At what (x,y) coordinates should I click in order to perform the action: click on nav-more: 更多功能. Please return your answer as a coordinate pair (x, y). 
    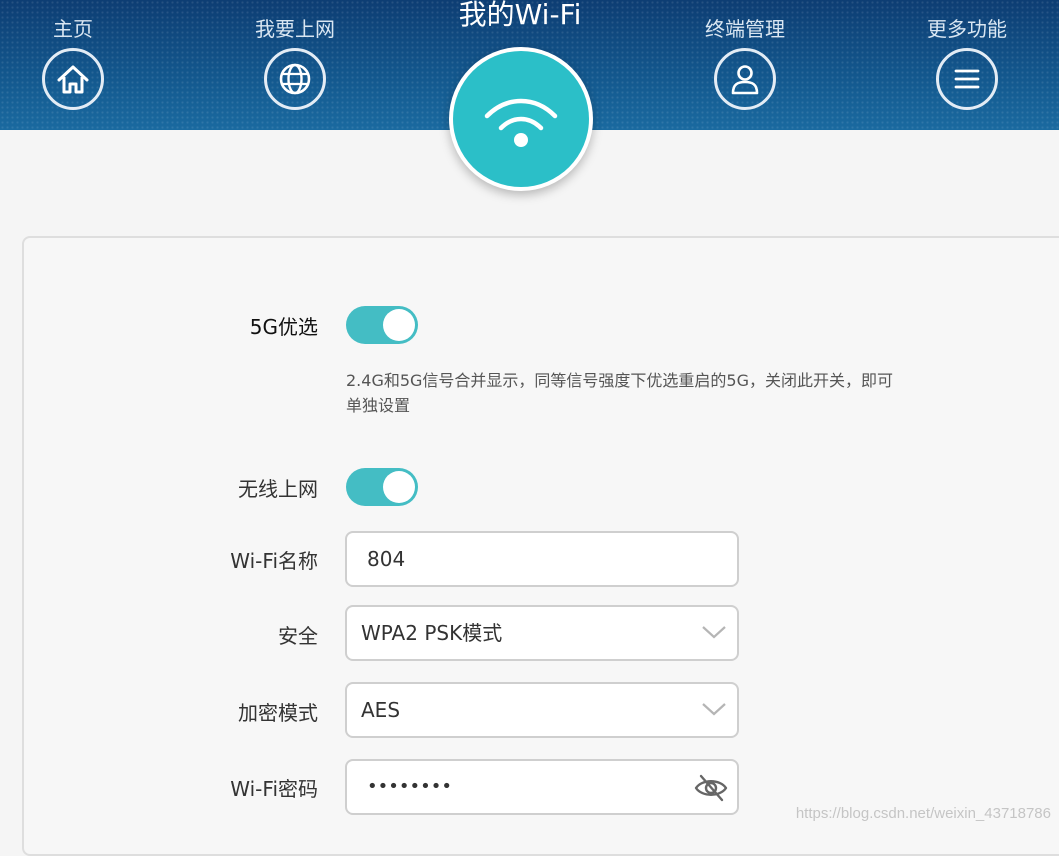
    Looking at the image, I should click on (967, 55).